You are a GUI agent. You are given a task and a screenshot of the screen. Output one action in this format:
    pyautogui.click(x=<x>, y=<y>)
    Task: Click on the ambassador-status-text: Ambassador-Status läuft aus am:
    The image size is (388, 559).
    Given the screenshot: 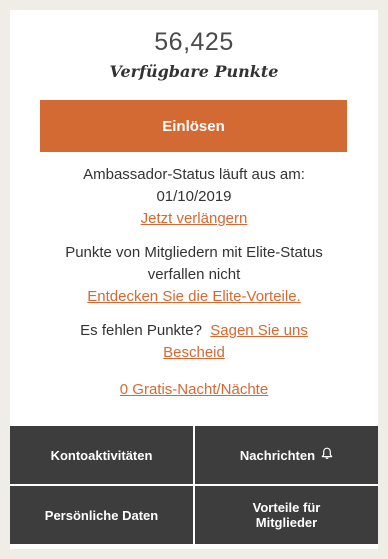 What is the action you would take?
    pyautogui.click(x=194, y=174)
    